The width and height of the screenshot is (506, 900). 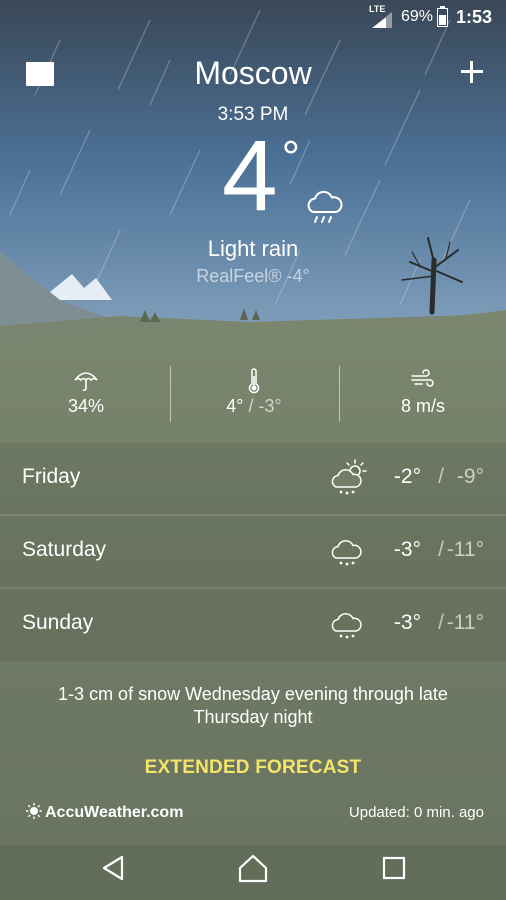 I want to click on back-button, so click(x=113, y=869).